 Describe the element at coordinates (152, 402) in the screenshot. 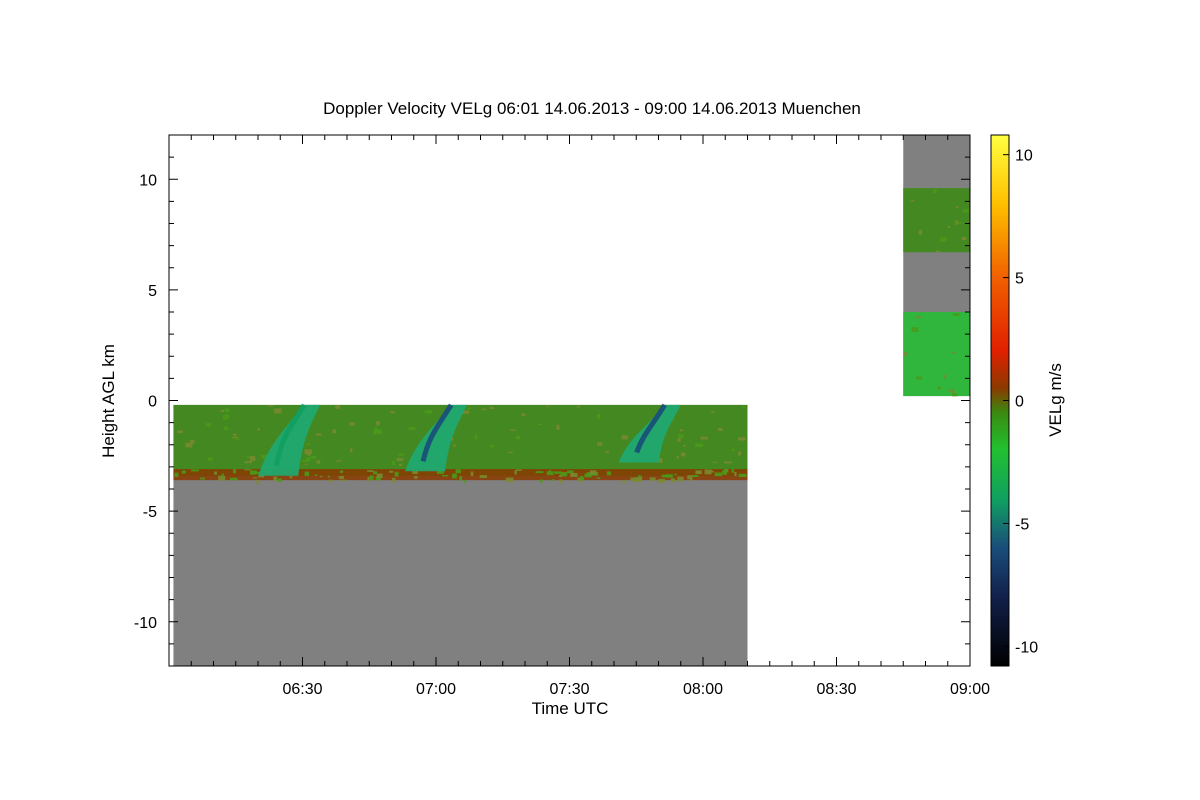

I see `y-tick-label: 0` at that location.